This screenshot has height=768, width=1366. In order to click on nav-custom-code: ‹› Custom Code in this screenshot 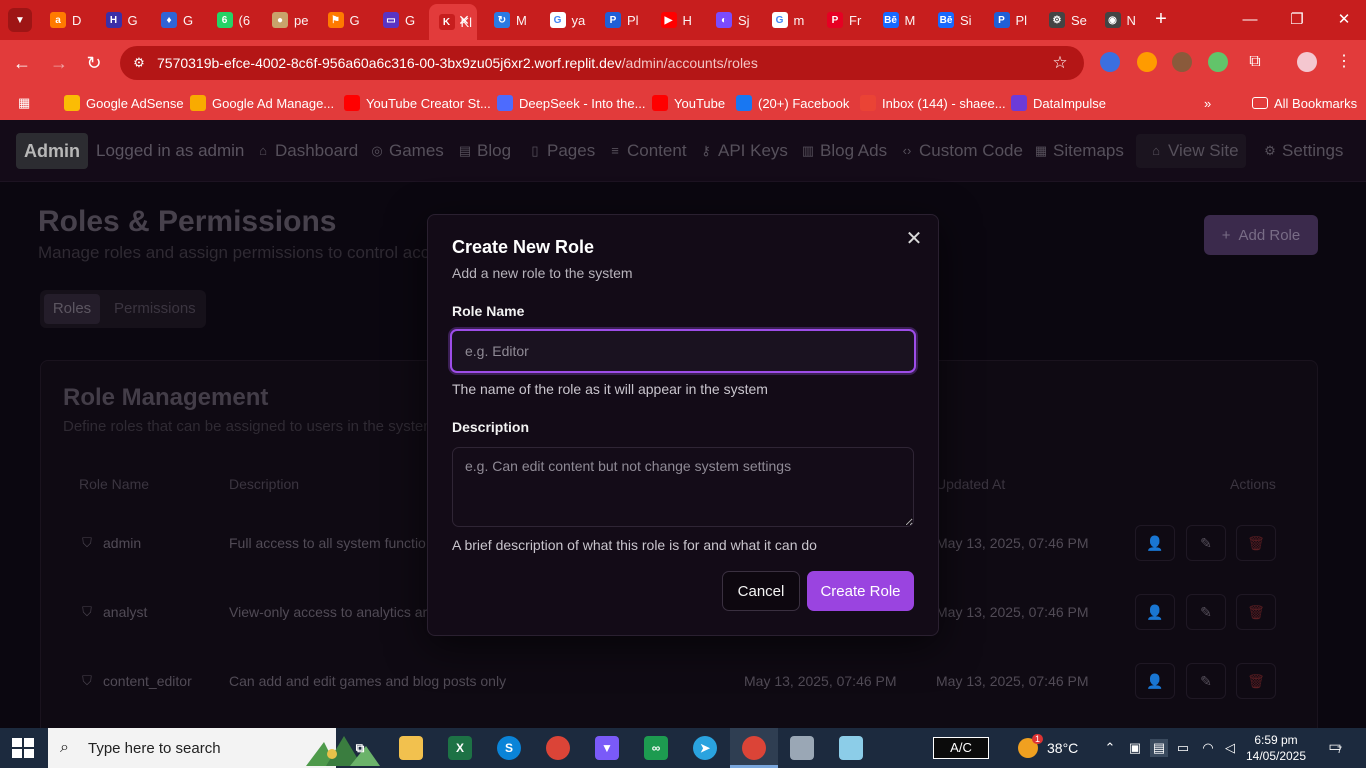, I will do `click(961, 151)`.